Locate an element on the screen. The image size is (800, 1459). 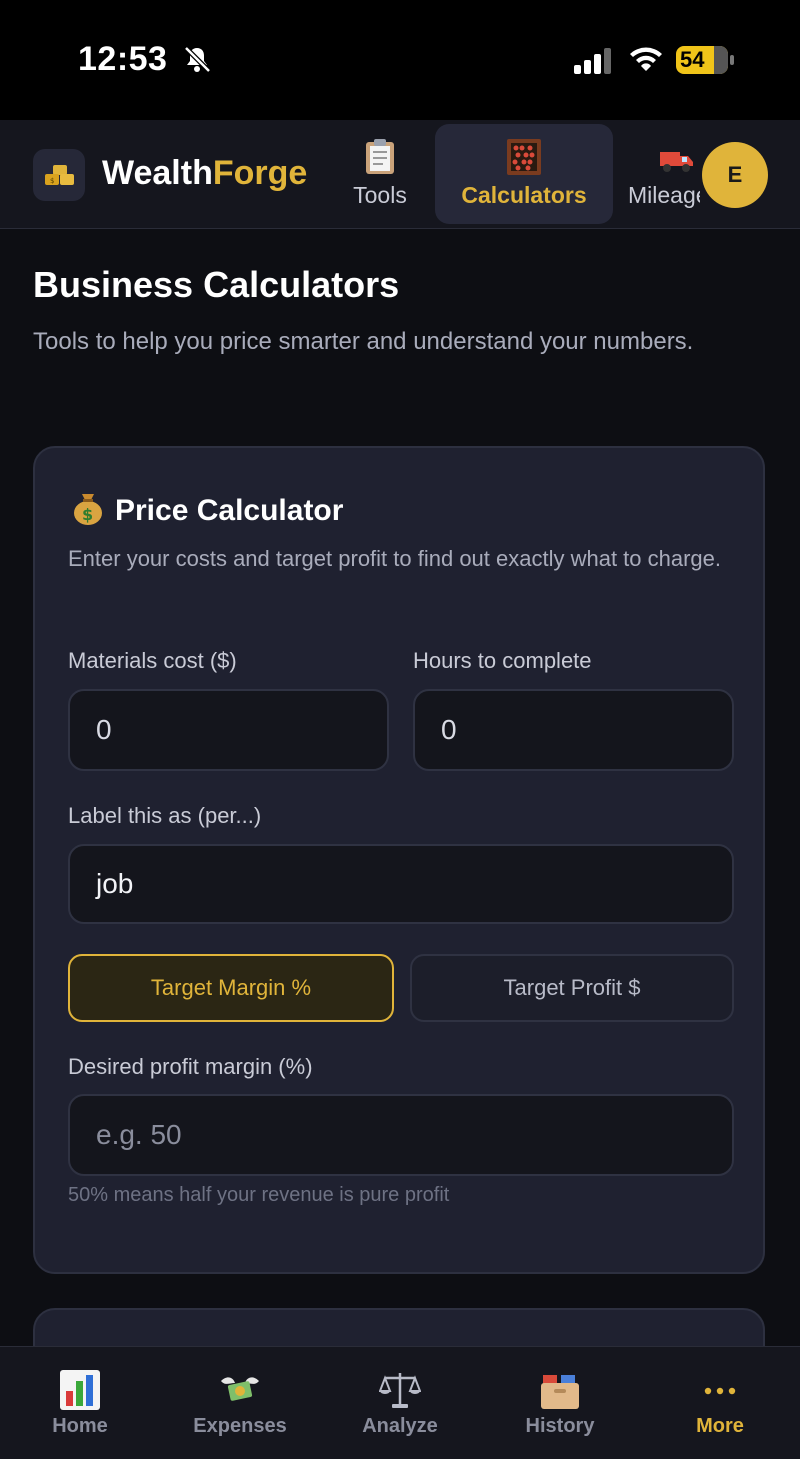
app-header: $ WealthForge Tools Calculators Mileag E is located at coordinates (400, 174).